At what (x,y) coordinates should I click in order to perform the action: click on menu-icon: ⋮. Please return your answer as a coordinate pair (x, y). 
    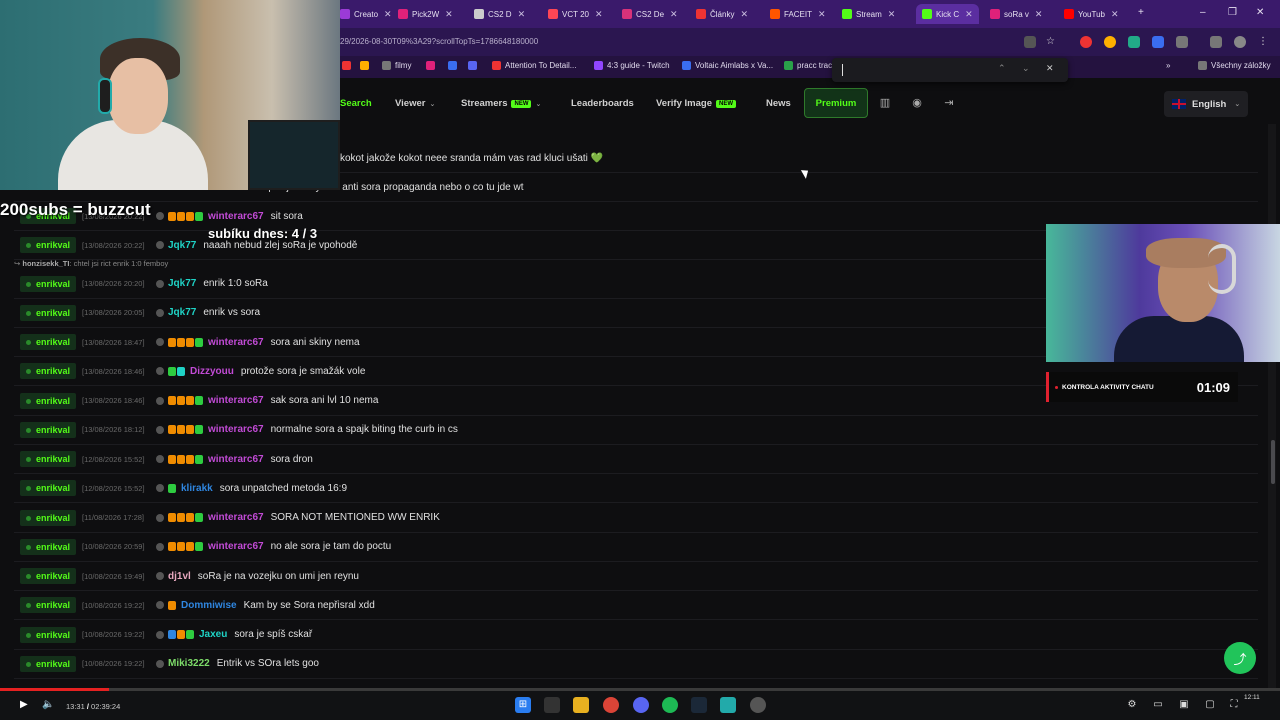
    Looking at the image, I should click on (1264, 42).